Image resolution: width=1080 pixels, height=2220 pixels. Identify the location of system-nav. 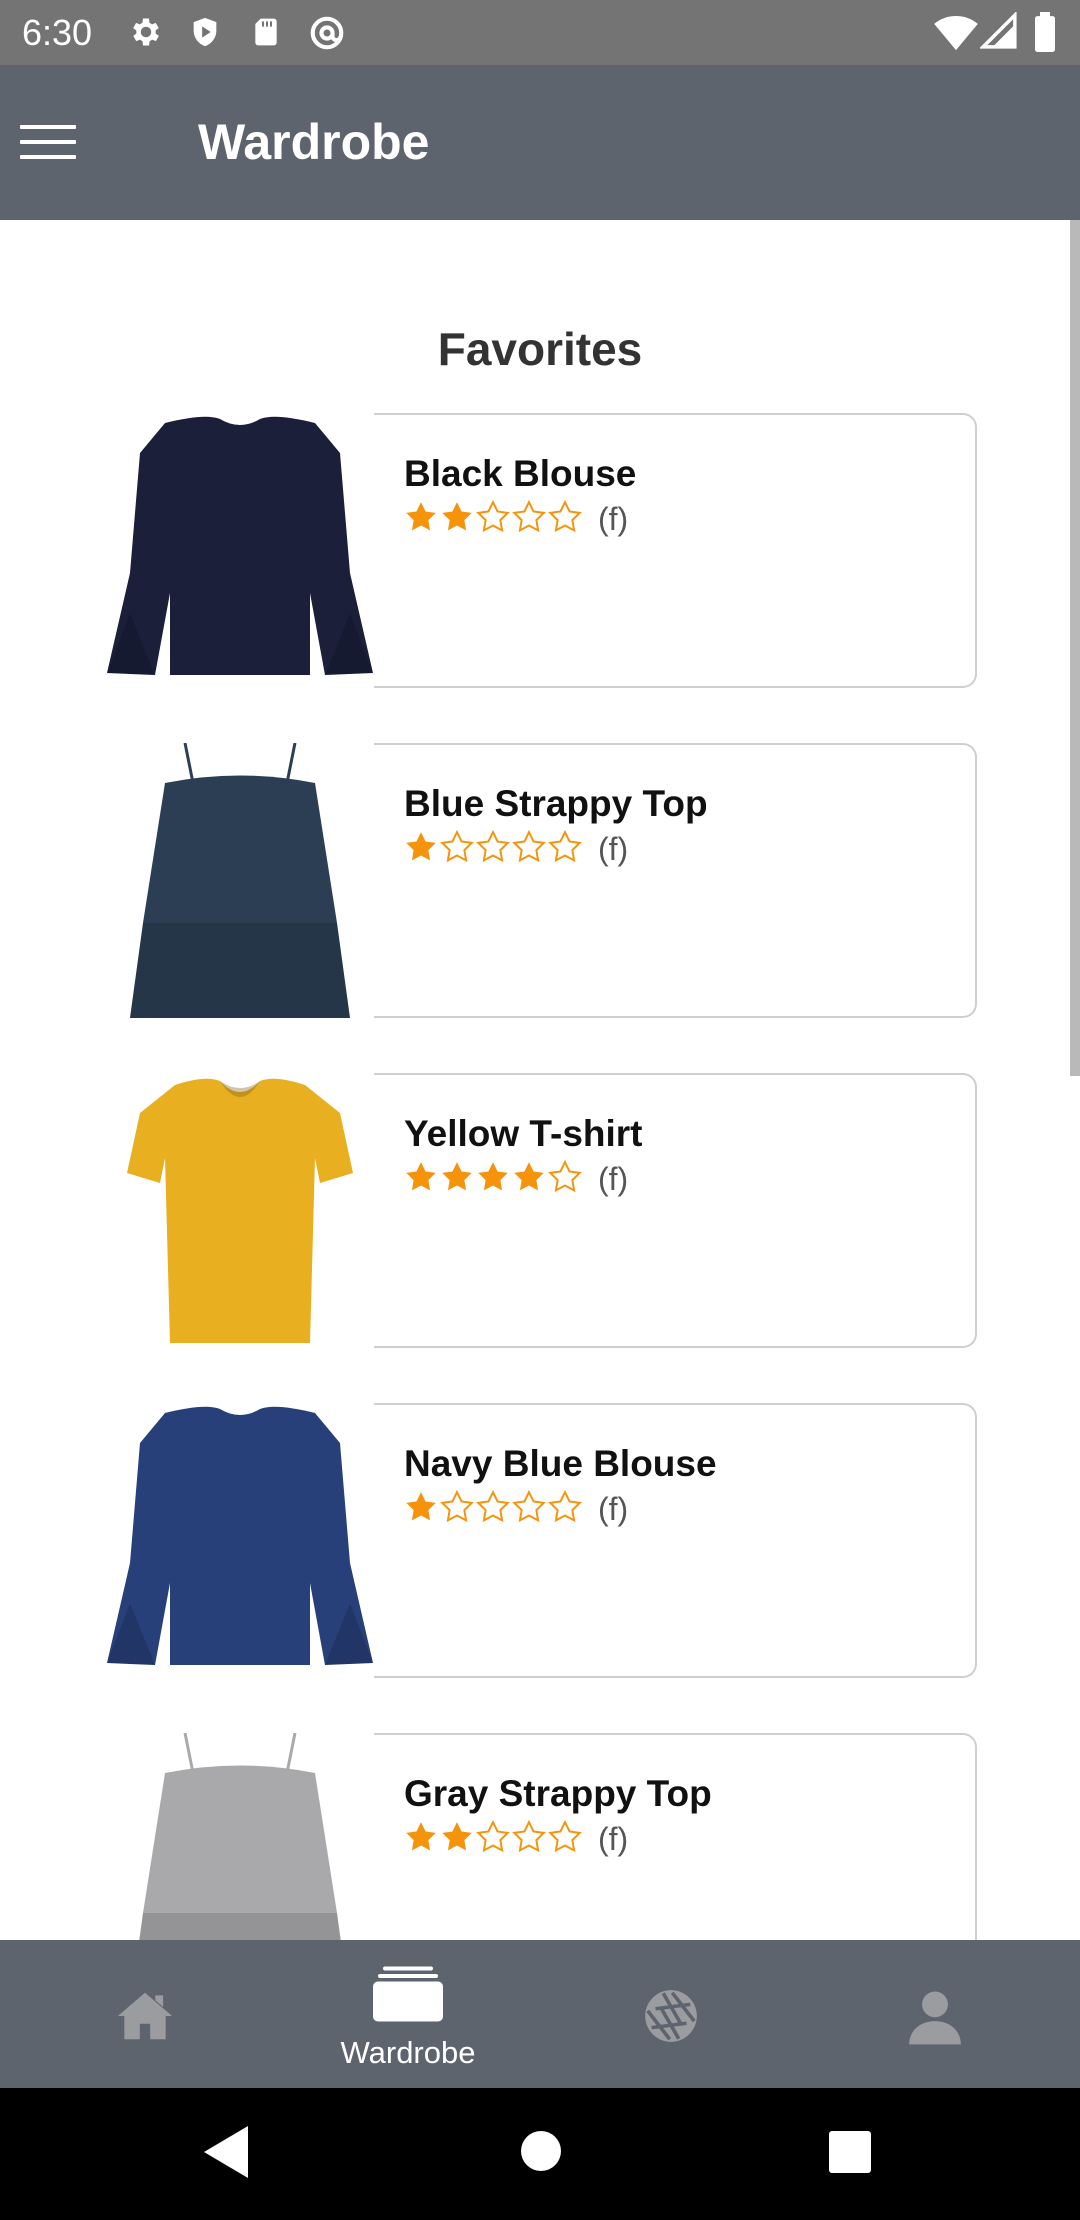
(540, 2154).